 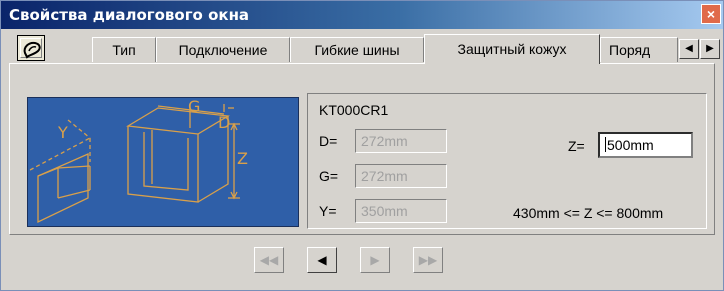 I want to click on tab-type: Тип, so click(x=124, y=49).